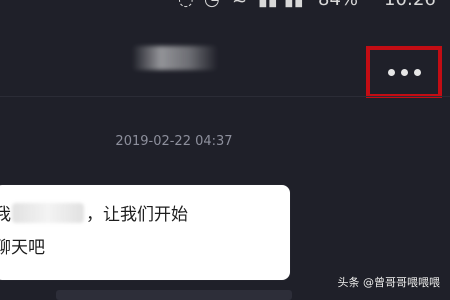 Image resolution: width=450 pixels, height=300 pixels. I want to click on header-divider, so click(225, 96).